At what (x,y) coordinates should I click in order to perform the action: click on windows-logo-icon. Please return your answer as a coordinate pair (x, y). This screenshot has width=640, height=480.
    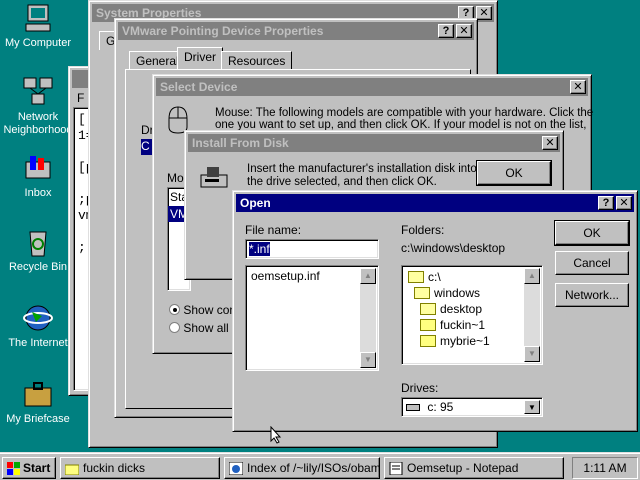
    Looking at the image, I should click on (14, 468).